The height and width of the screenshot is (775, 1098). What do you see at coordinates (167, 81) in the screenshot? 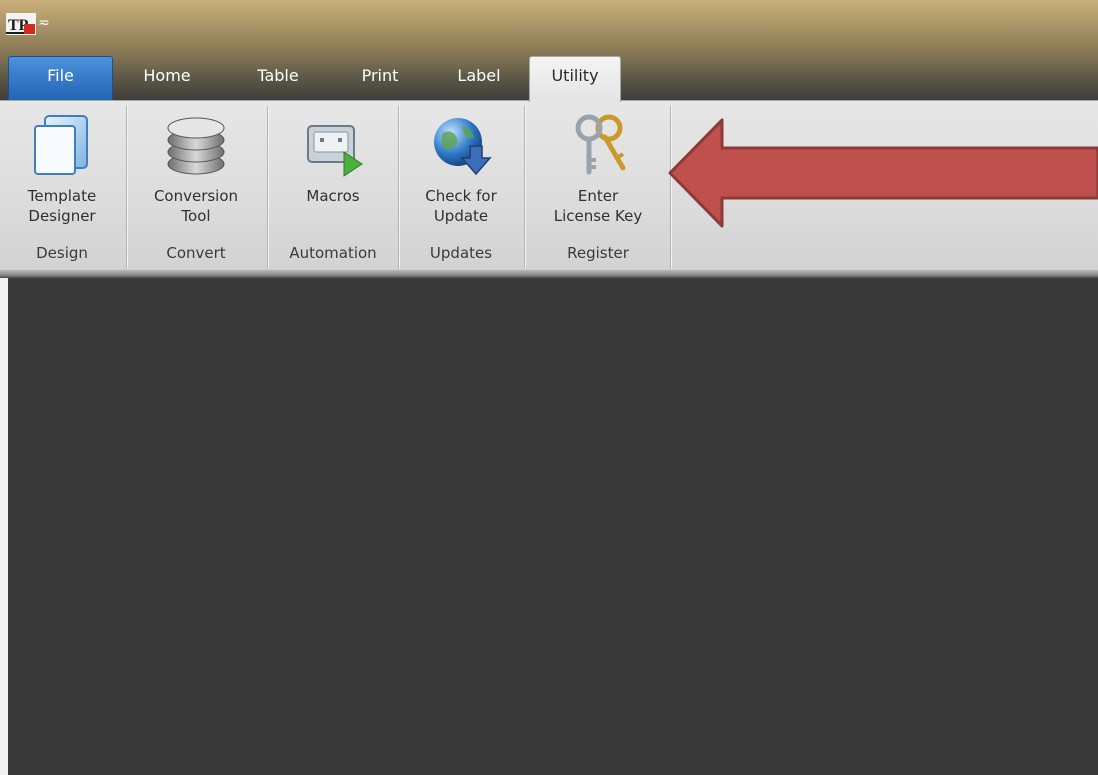
I see `tab-home: Home` at bounding box center [167, 81].